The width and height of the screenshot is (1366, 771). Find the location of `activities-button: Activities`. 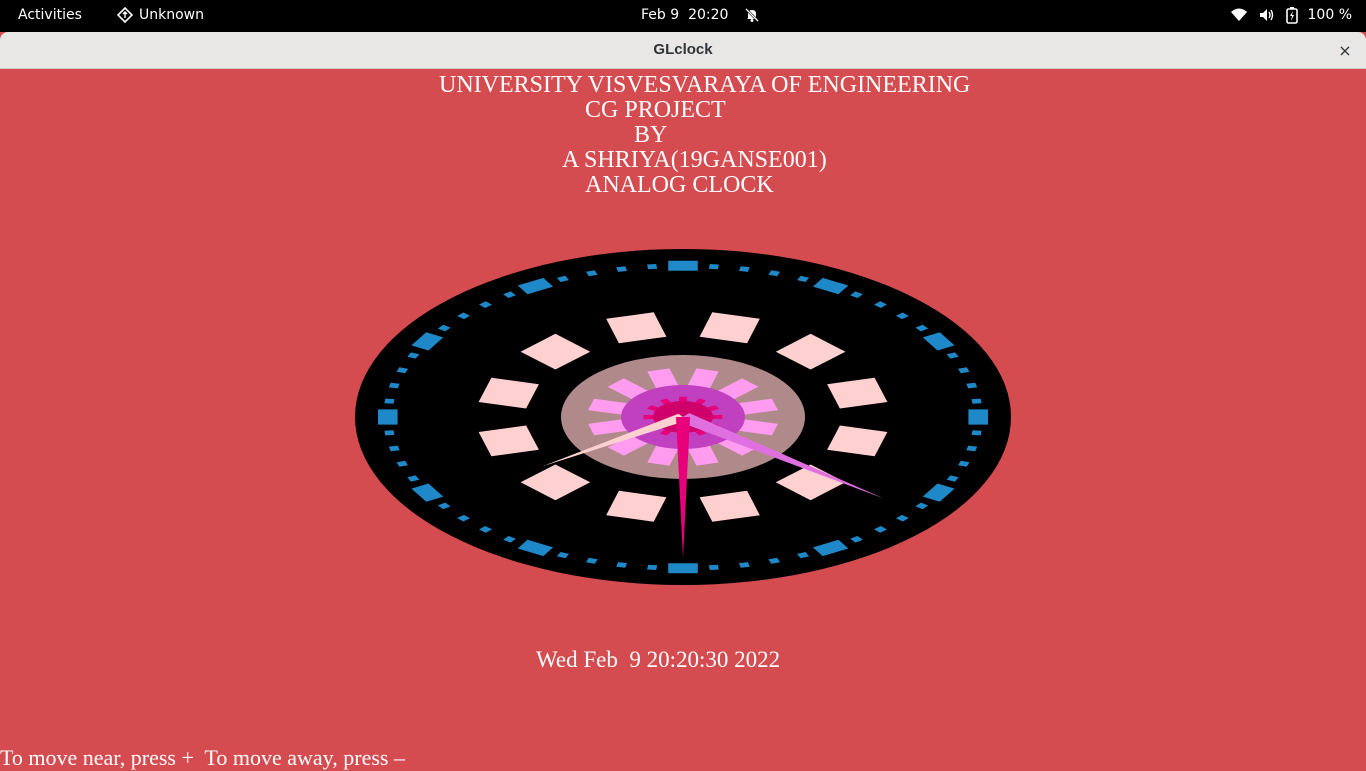

activities-button: Activities is located at coordinates (50, 15).